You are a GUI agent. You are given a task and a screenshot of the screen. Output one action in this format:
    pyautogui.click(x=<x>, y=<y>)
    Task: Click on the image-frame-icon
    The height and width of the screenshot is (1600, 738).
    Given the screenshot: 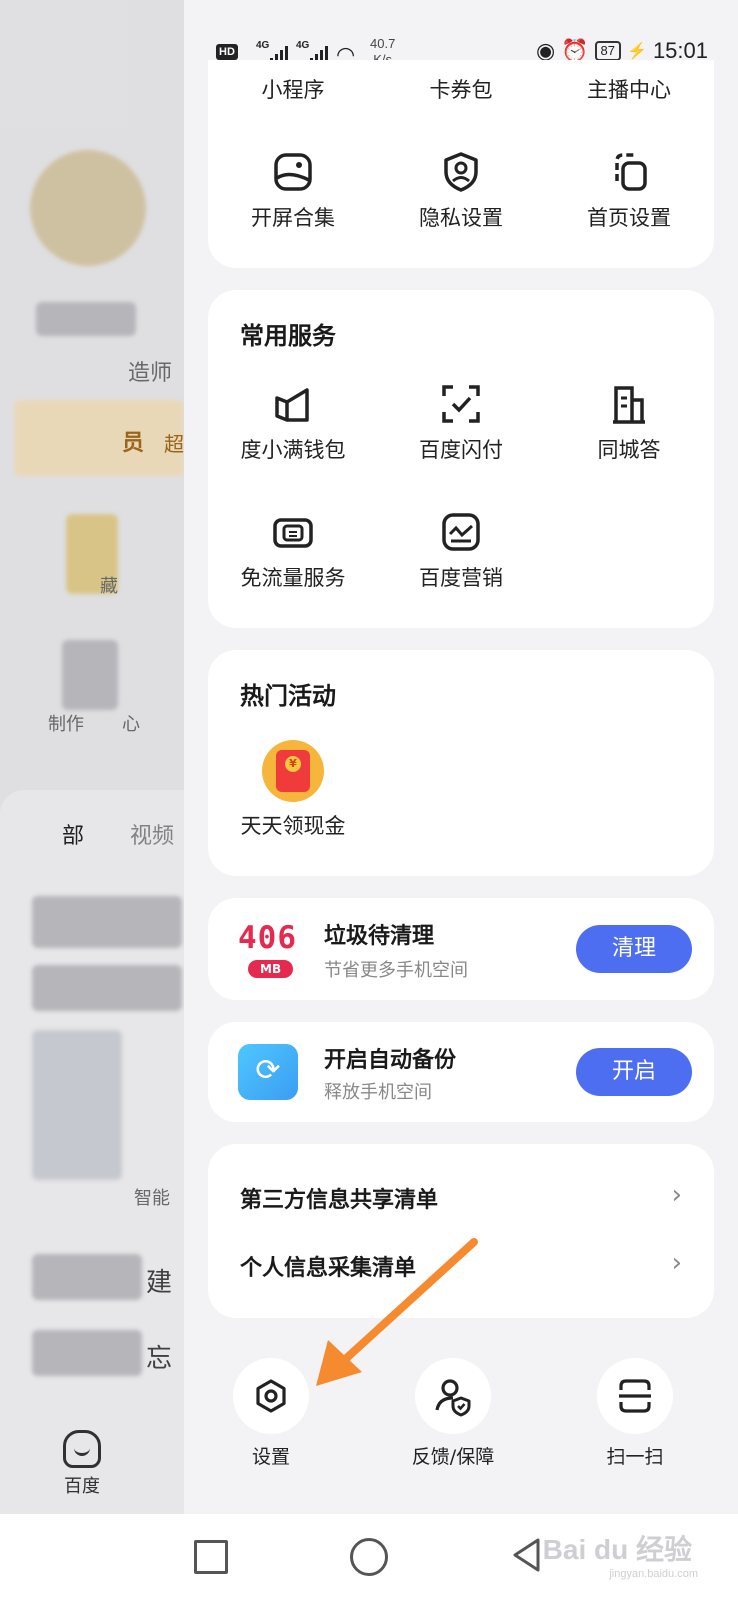 What is the action you would take?
    pyautogui.click(x=293, y=172)
    